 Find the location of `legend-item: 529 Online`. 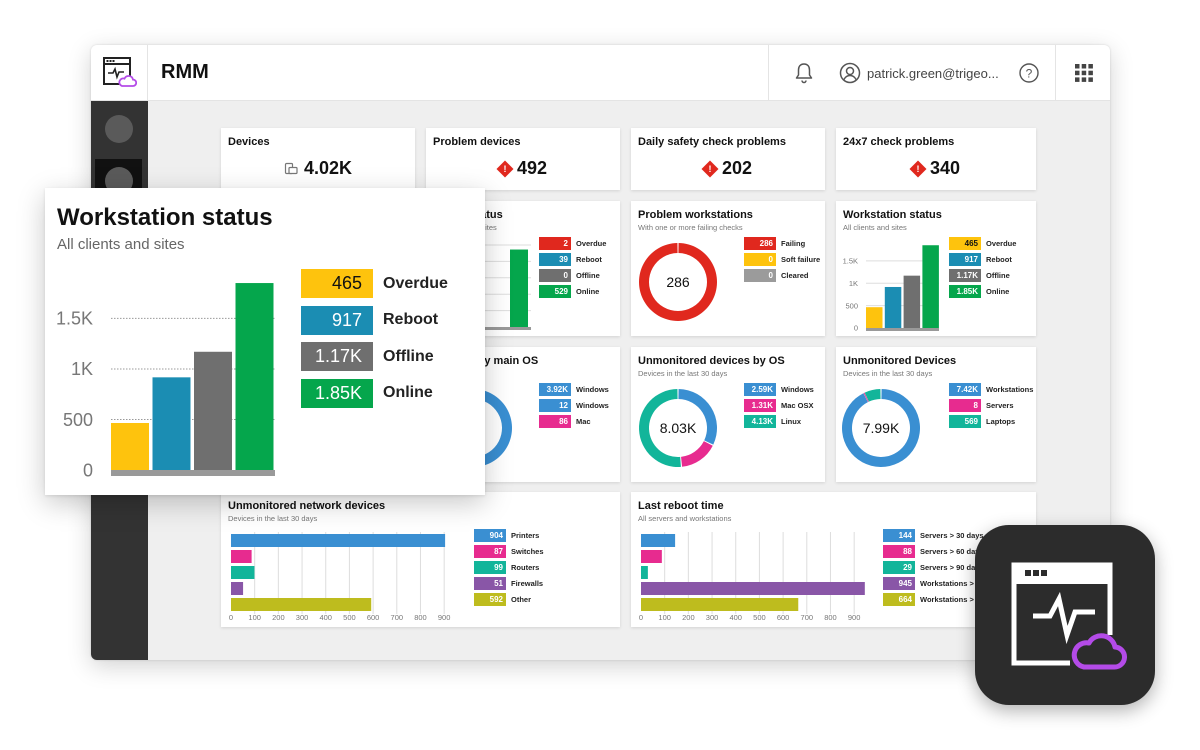

legend-item: 529 Online is located at coordinates (572, 291).